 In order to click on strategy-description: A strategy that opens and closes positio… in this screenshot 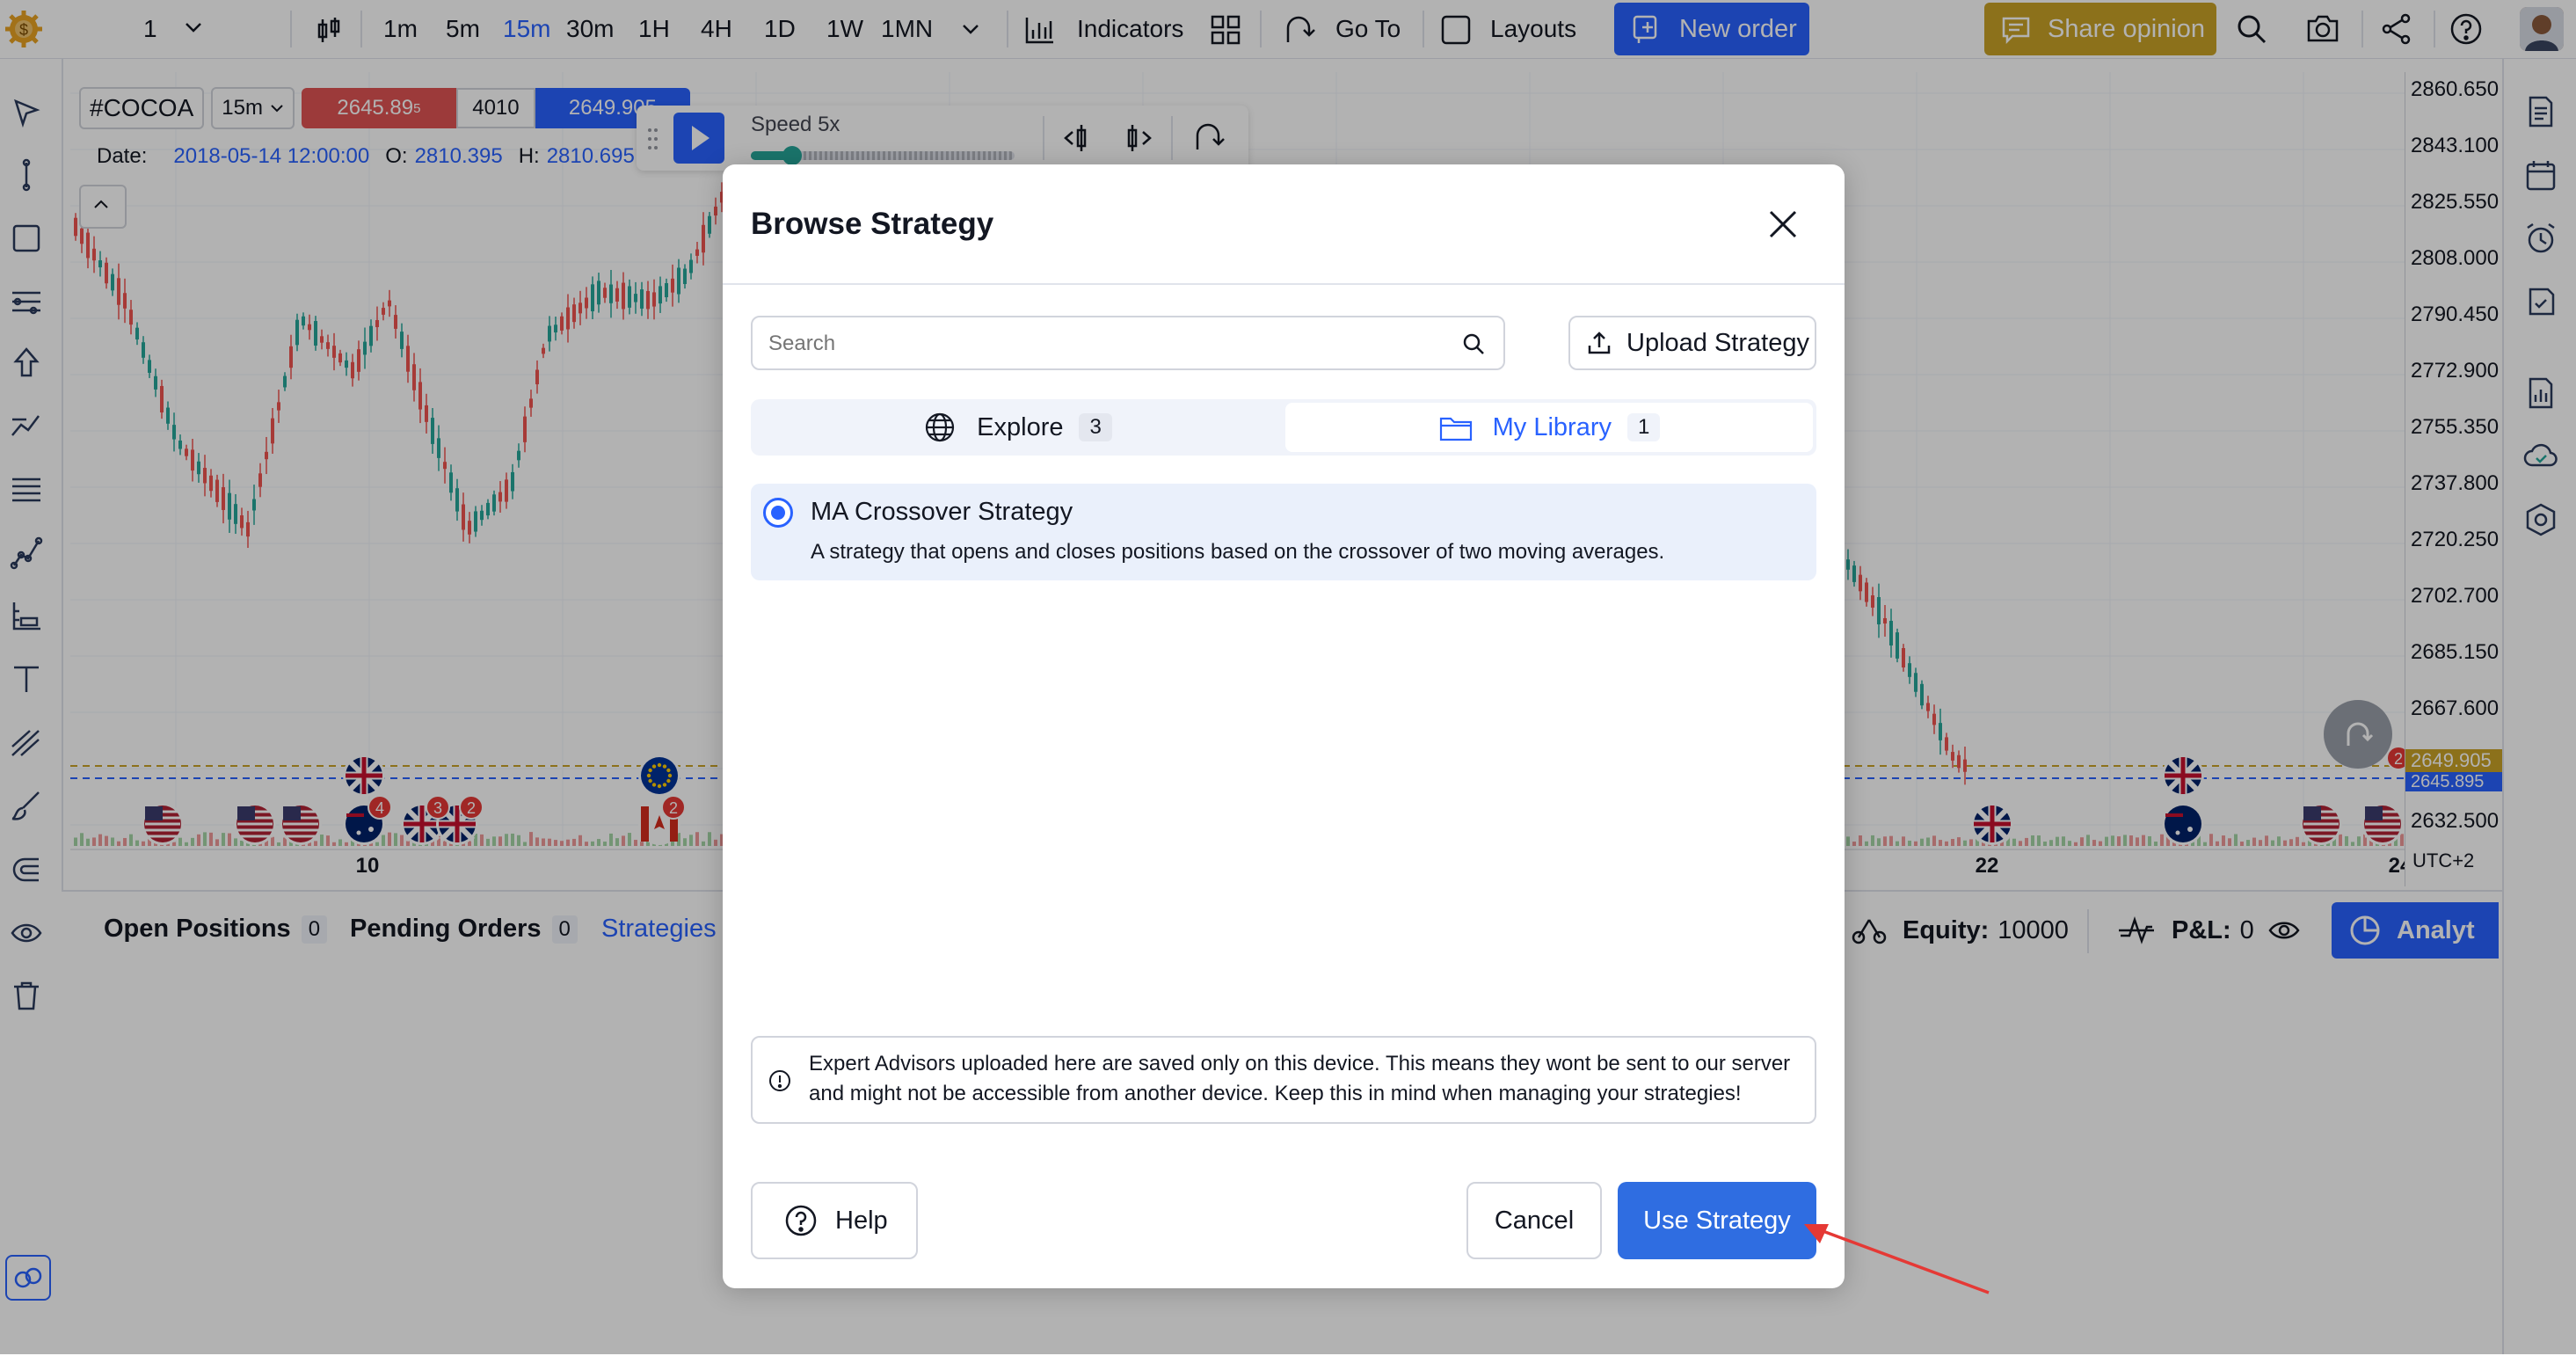, I will do `click(1238, 552)`.